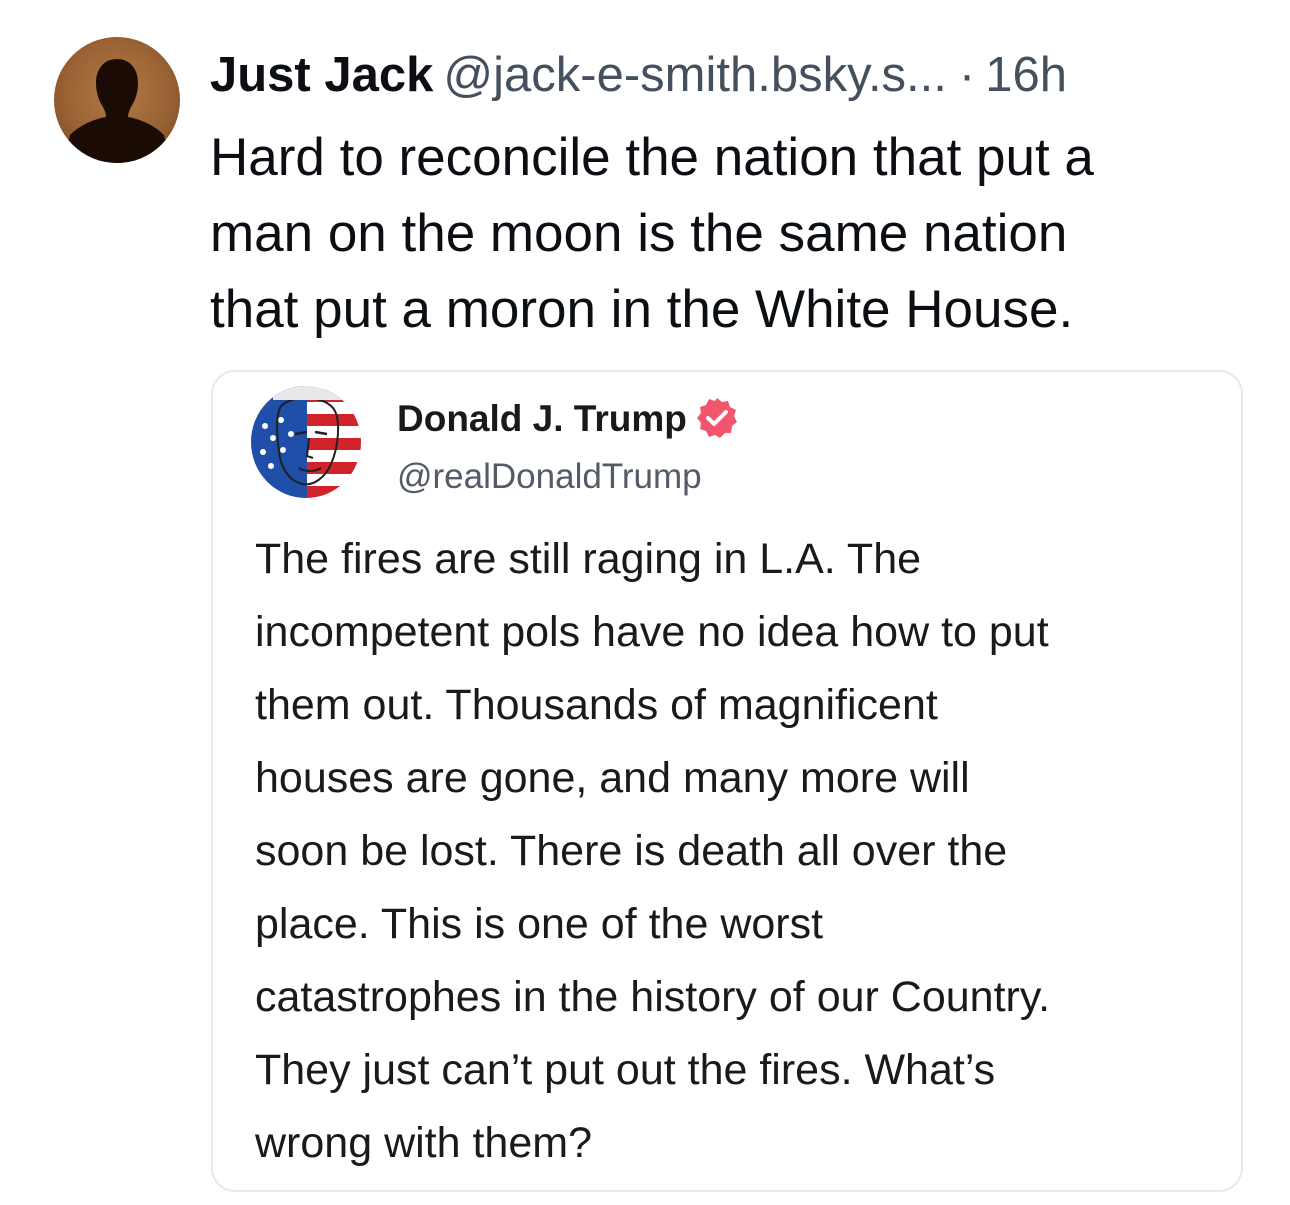 The height and width of the screenshot is (1205, 1290). I want to click on silhouette-avatar-icon, so click(117, 111).